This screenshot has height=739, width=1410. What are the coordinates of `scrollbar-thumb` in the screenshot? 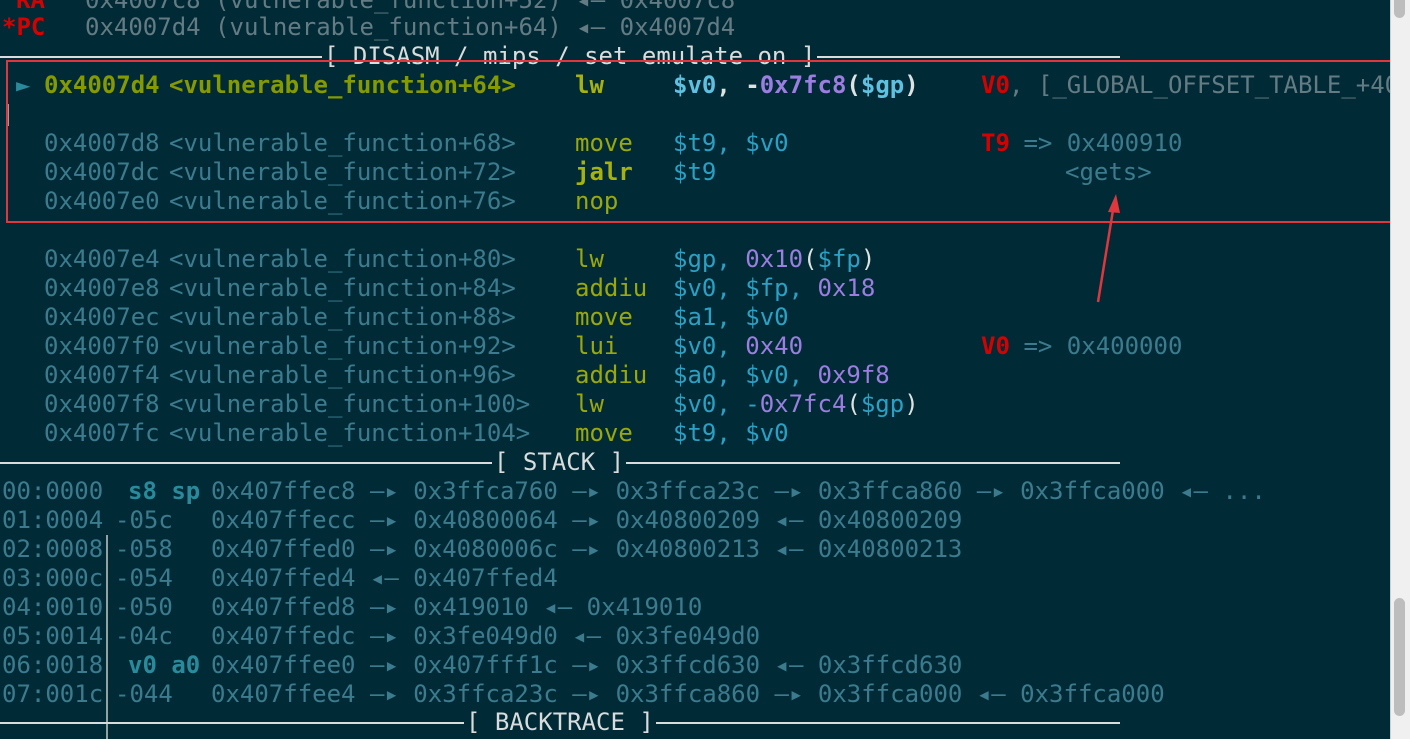 It's located at (1399, 657).